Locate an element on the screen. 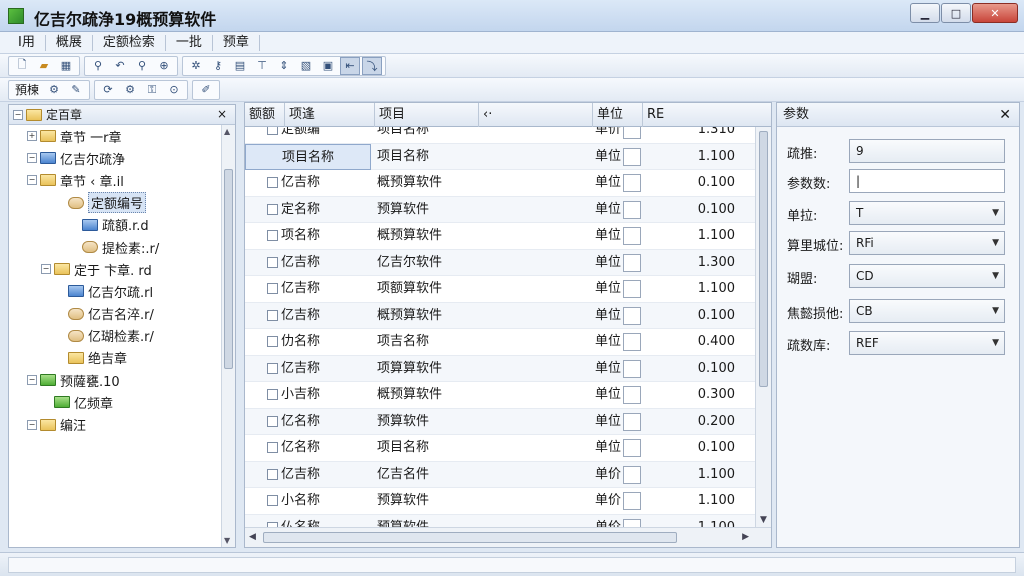 The height and width of the screenshot is (576, 1024). tree-item: 亿吉尔疏.rl is located at coordinates (115, 291).